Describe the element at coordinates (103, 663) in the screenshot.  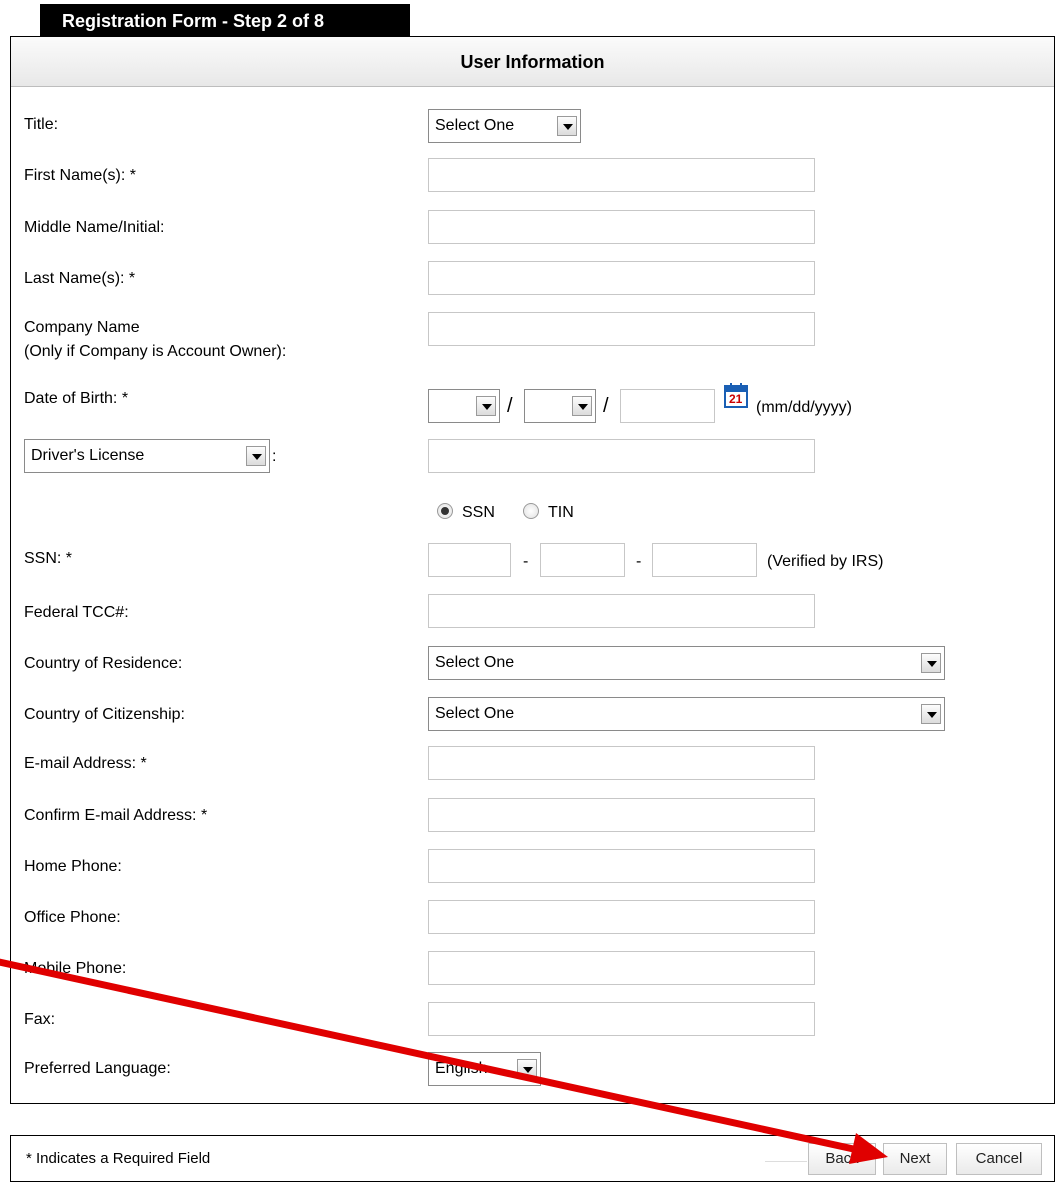
I see `country-residence-label: Country of Residence:` at that location.